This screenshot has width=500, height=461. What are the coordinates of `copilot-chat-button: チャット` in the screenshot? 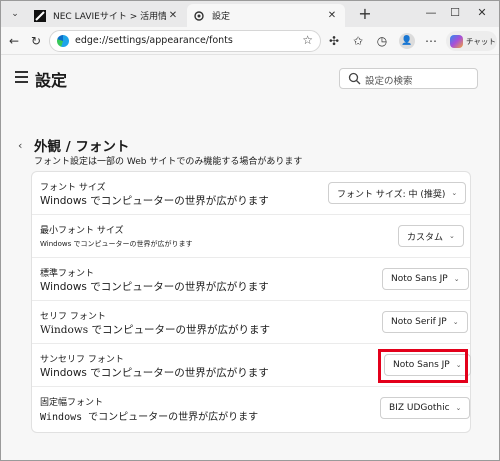 It's located at (471, 41).